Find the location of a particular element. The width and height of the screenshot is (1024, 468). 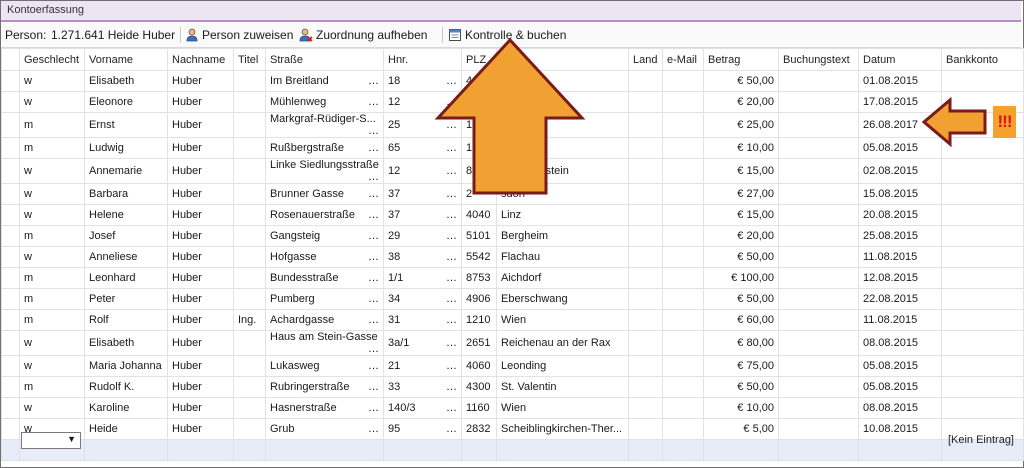

cell-plz: 8753 is located at coordinates (479, 278).